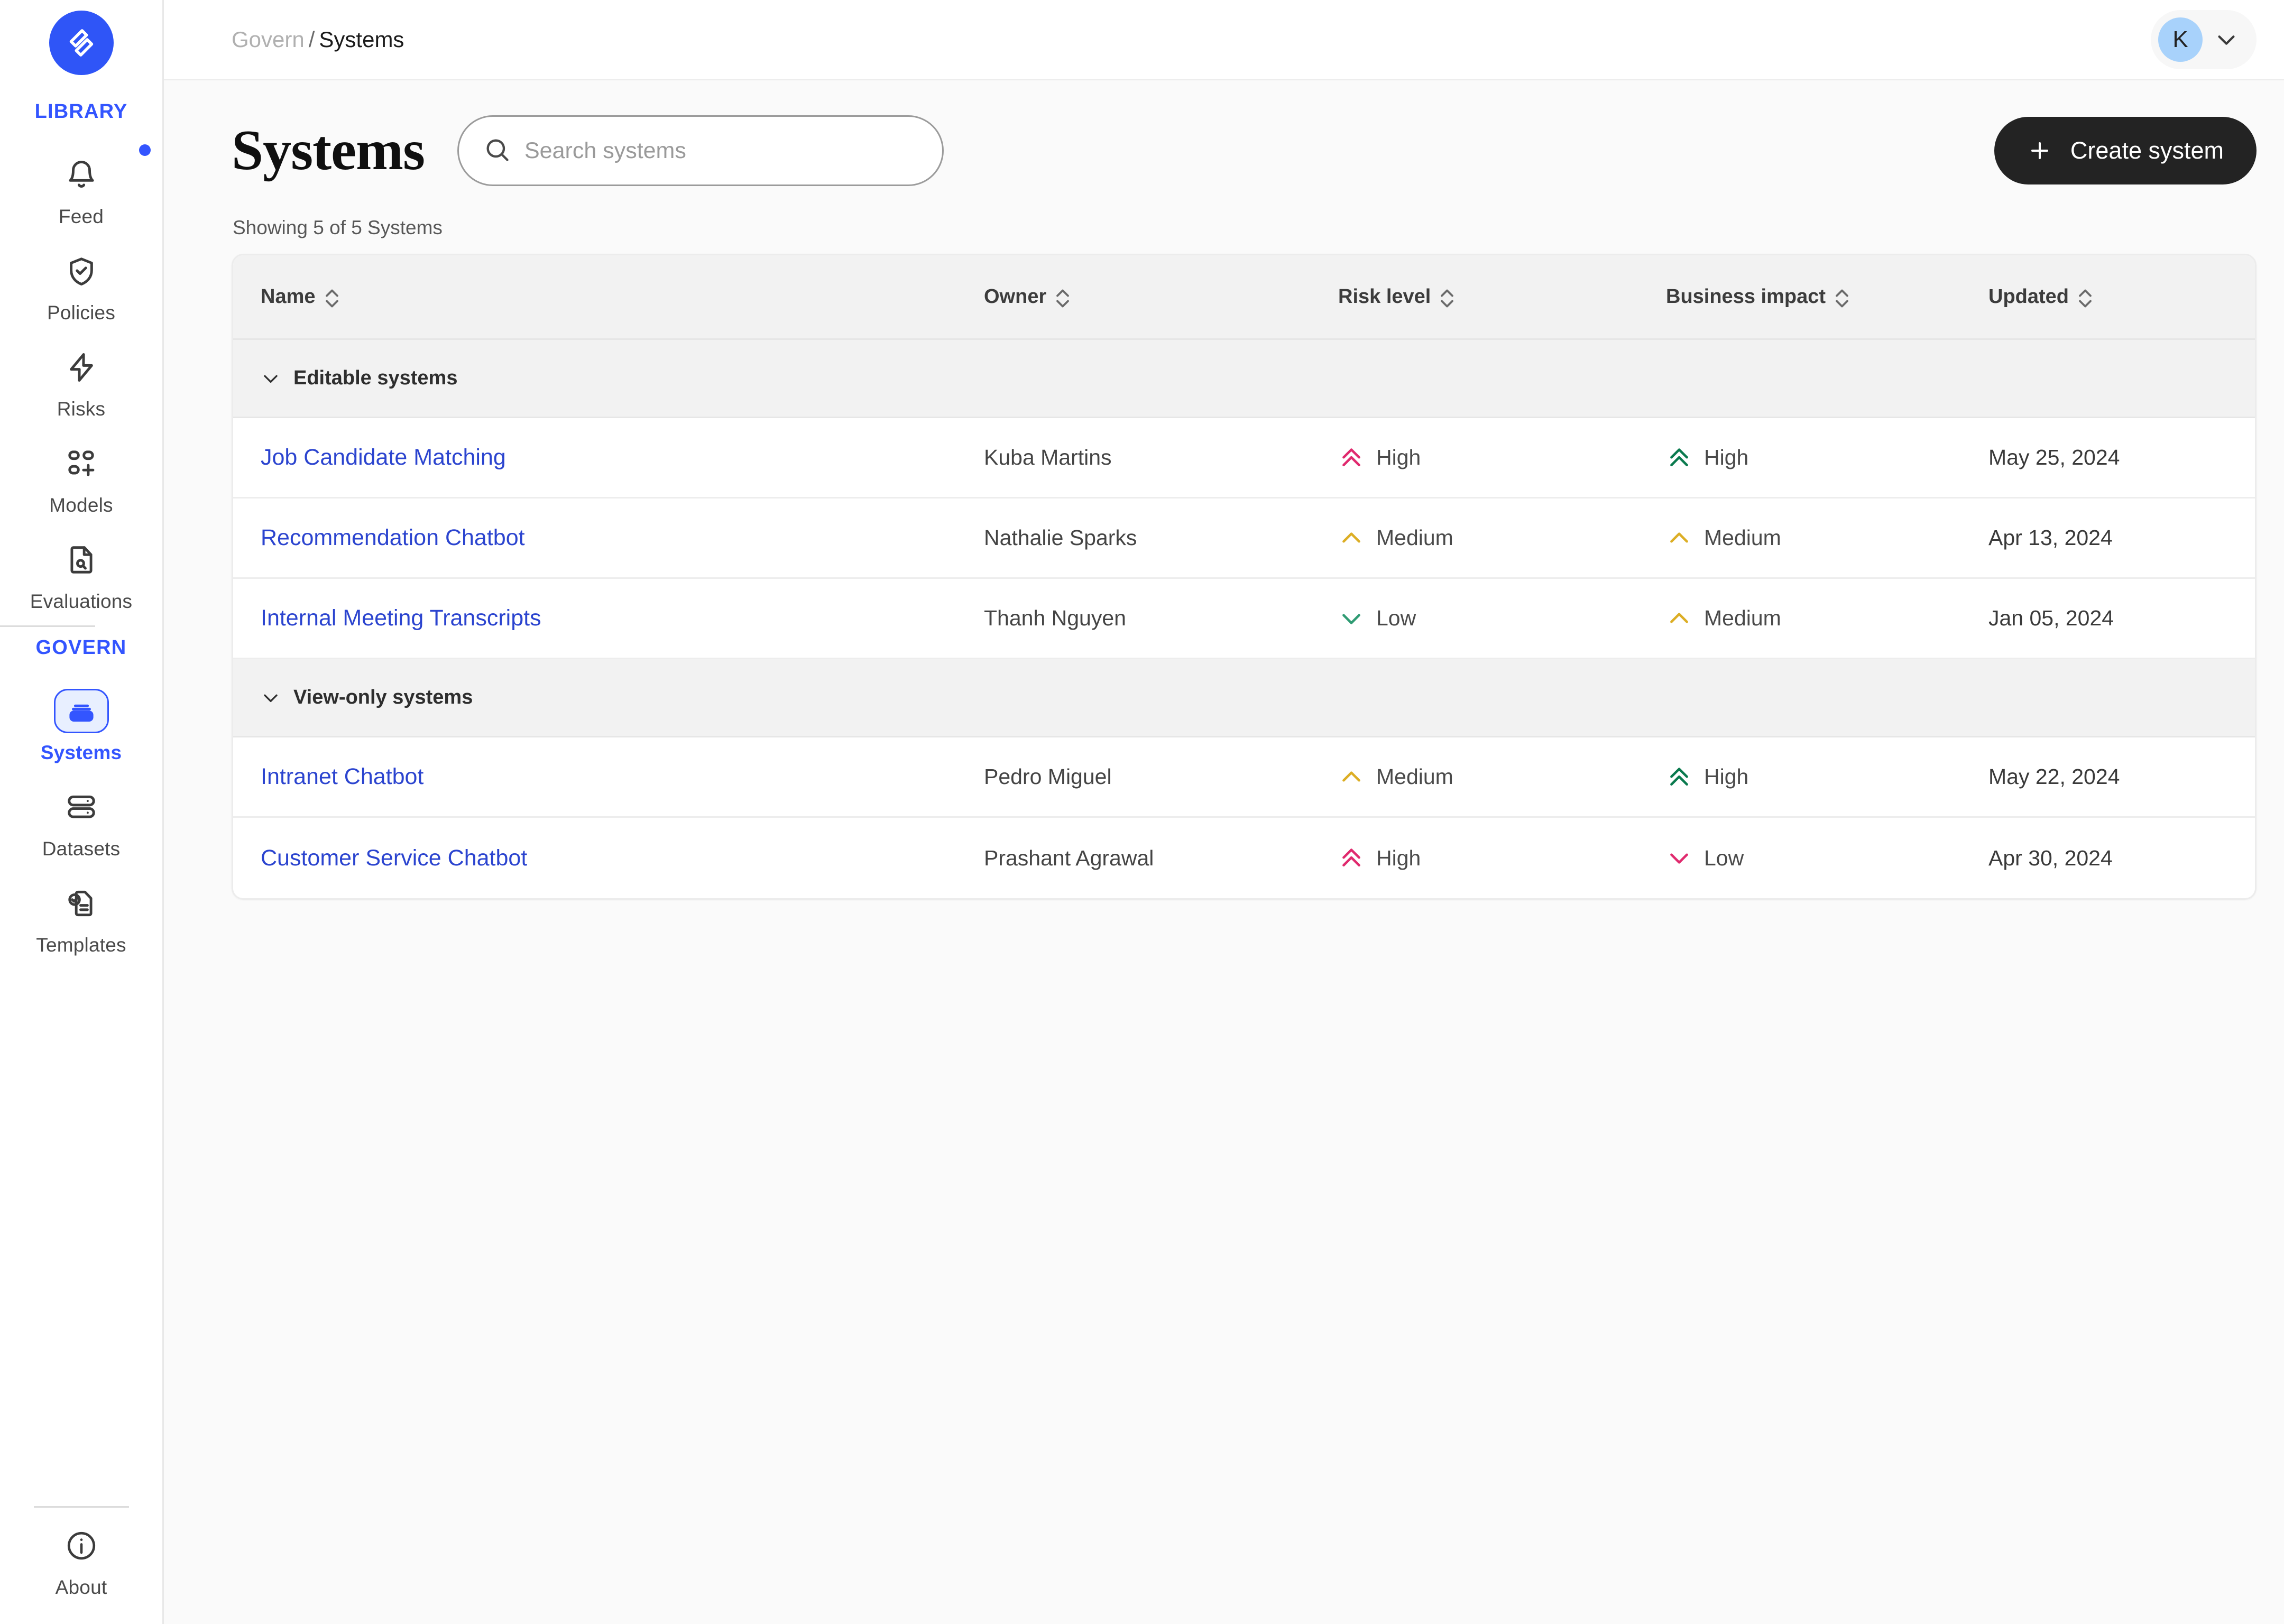 The width and height of the screenshot is (2284, 1624). Describe the element at coordinates (401, 618) in the screenshot. I see `system-link: Internal Meeting Transcripts` at that location.